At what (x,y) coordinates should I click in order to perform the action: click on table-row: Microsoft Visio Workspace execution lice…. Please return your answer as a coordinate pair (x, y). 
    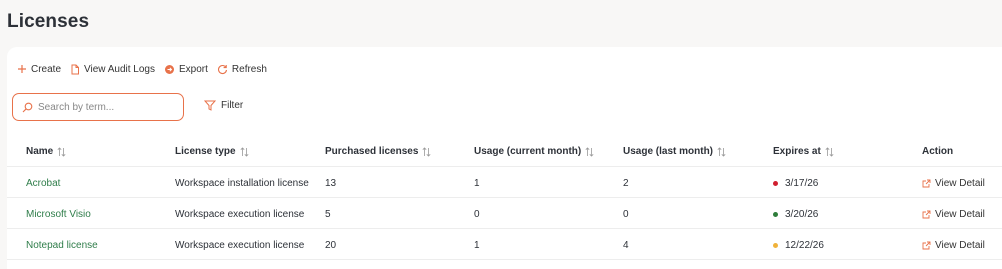
    Looking at the image, I should click on (504, 213).